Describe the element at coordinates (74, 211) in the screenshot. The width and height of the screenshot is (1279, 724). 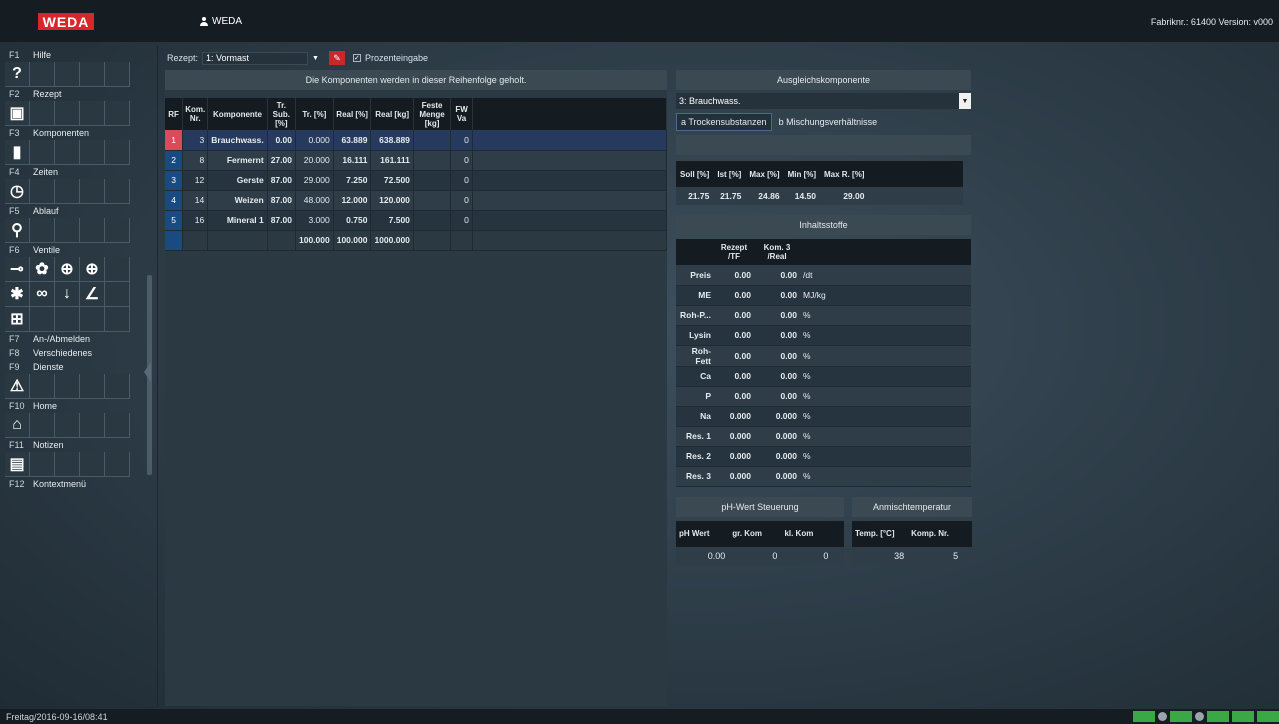
I see `nav-item-f5: F5 Ablauf` at that location.